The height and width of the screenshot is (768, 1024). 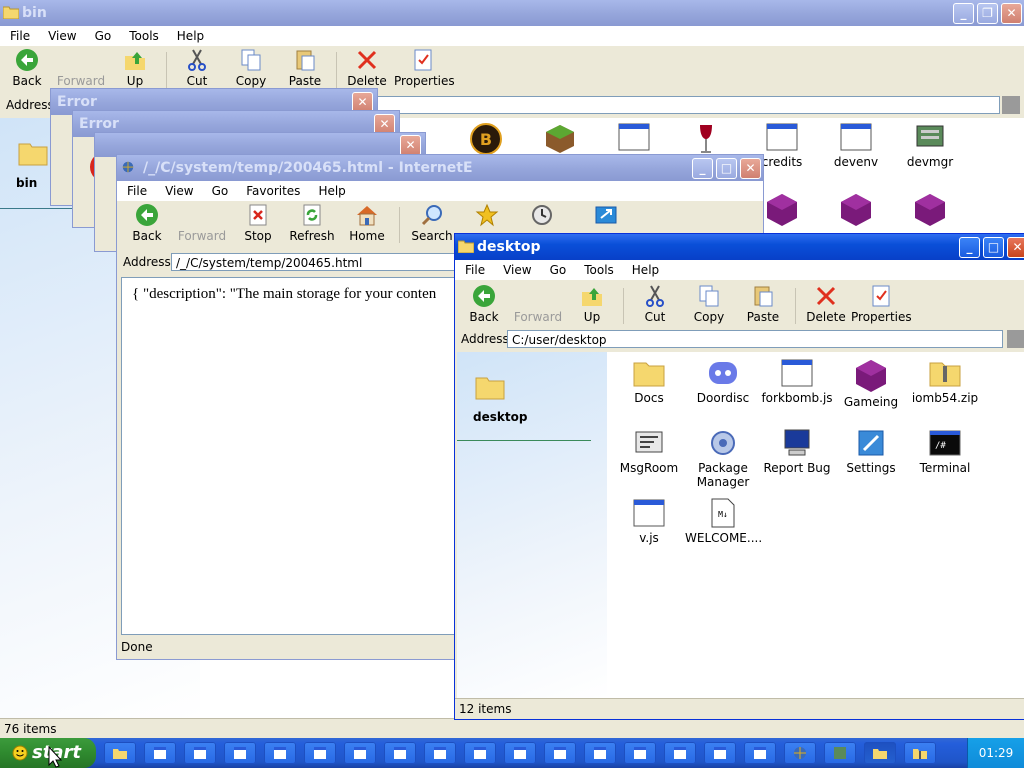 What do you see at coordinates (739, 247) in the screenshot?
I see `desktop-titlebar: desktop _ □ ✕` at bounding box center [739, 247].